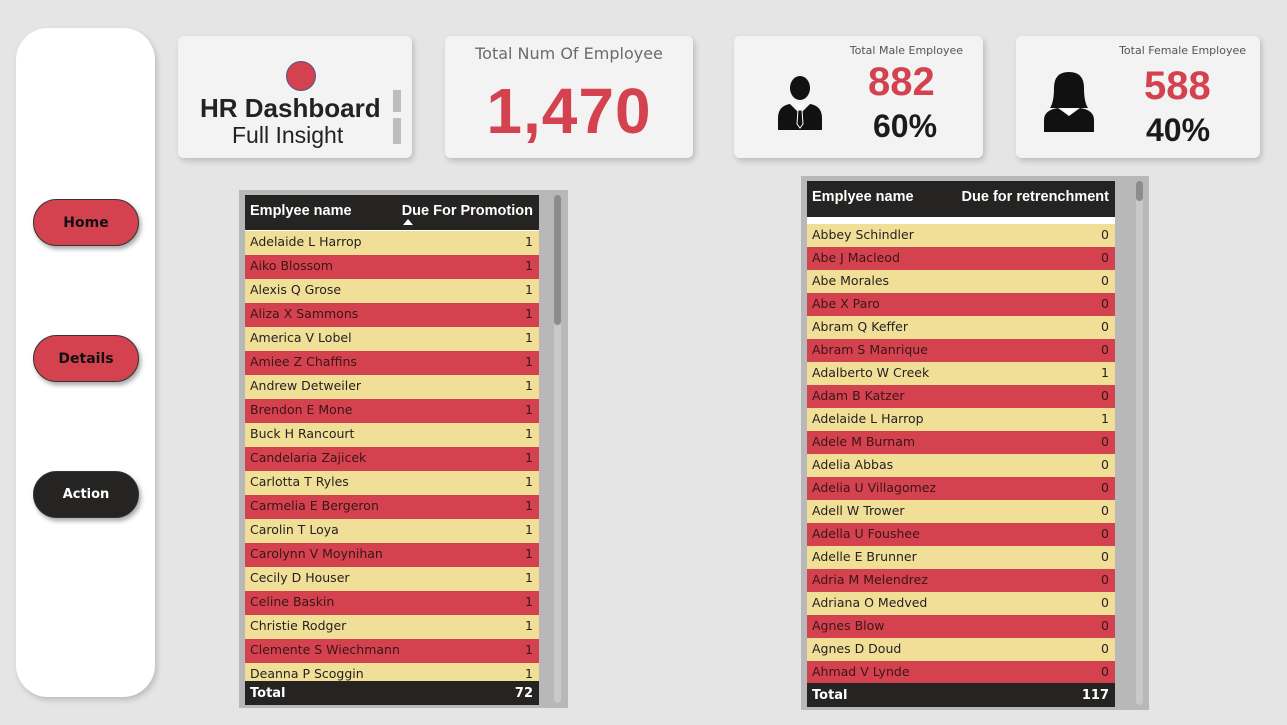 The height and width of the screenshot is (725, 1287). I want to click on male-employee-label: Total Male Employee, so click(906, 50).